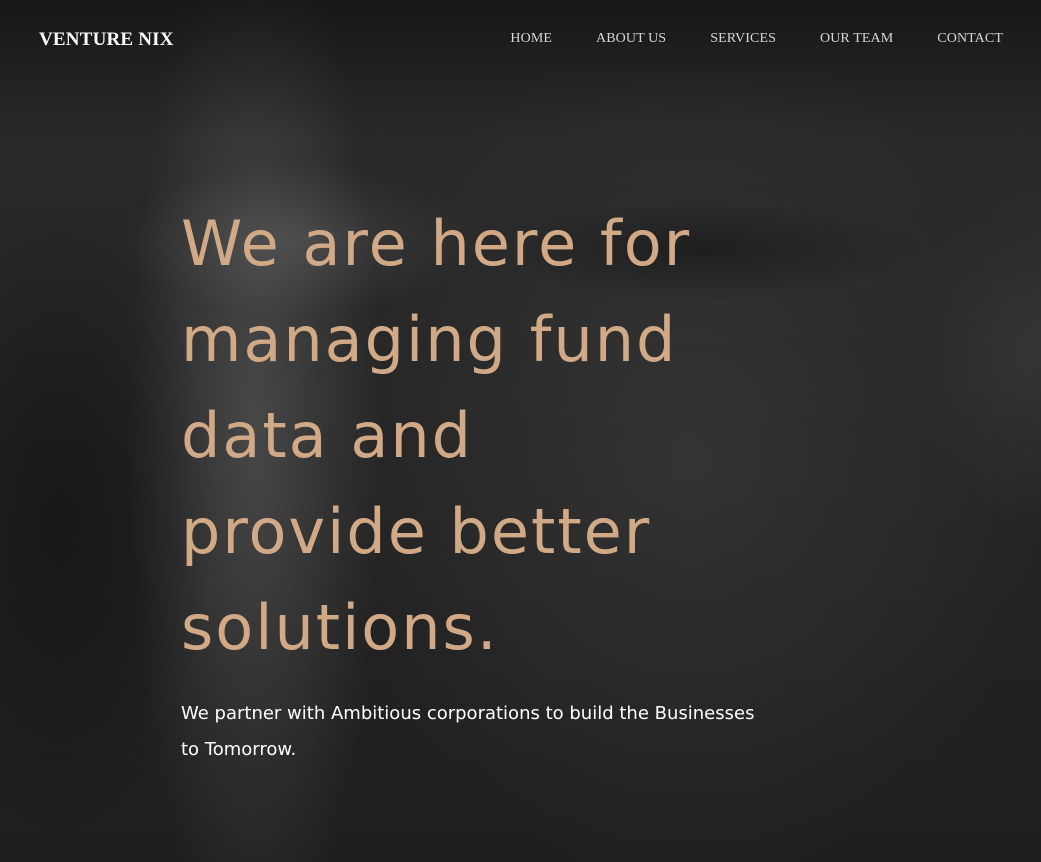  I want to click on nav-link-services: SERVICES, so click(743, 39).